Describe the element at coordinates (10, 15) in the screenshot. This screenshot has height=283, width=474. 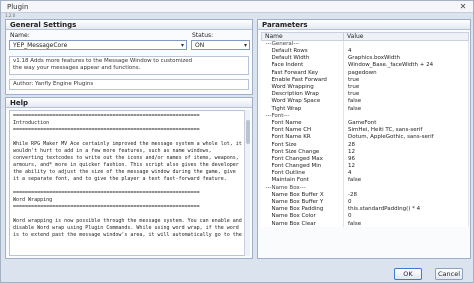
I see `version-label: 1.2.0` at that location.